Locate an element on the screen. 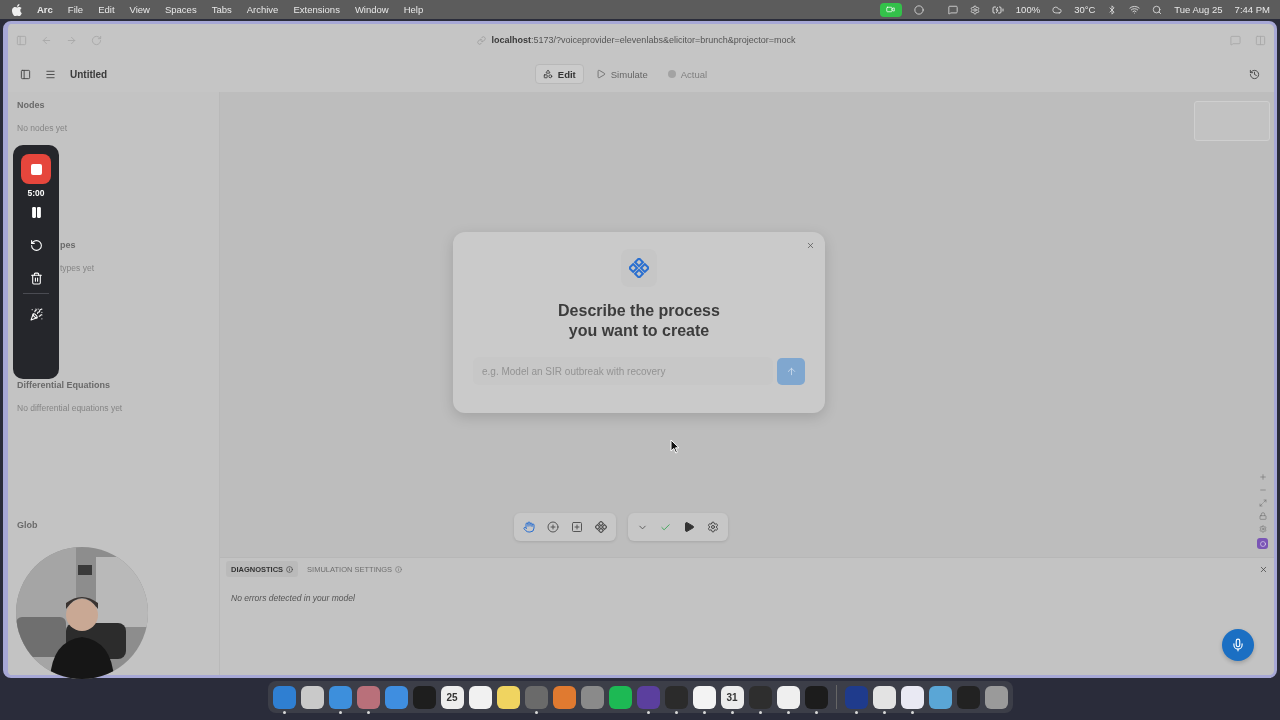 This screenshot has height=720, width=1280. recording-timer: 5:00 is located at coordinates (36, 193).